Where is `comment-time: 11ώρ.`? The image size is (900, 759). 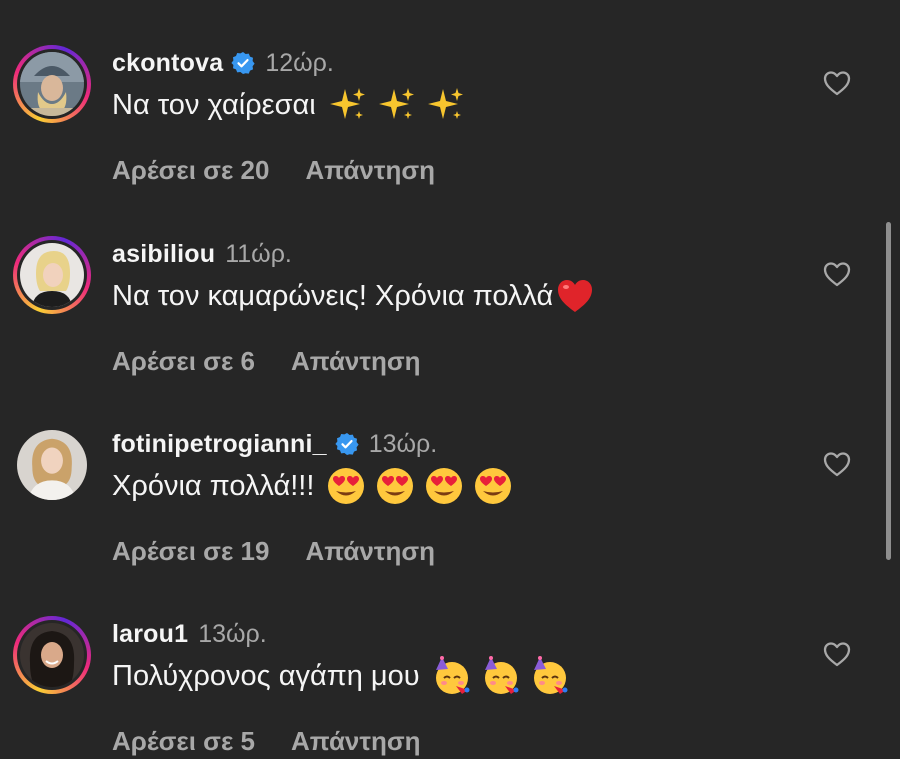 comment-time: 11ώρ. is located at coordinates (258, 253).